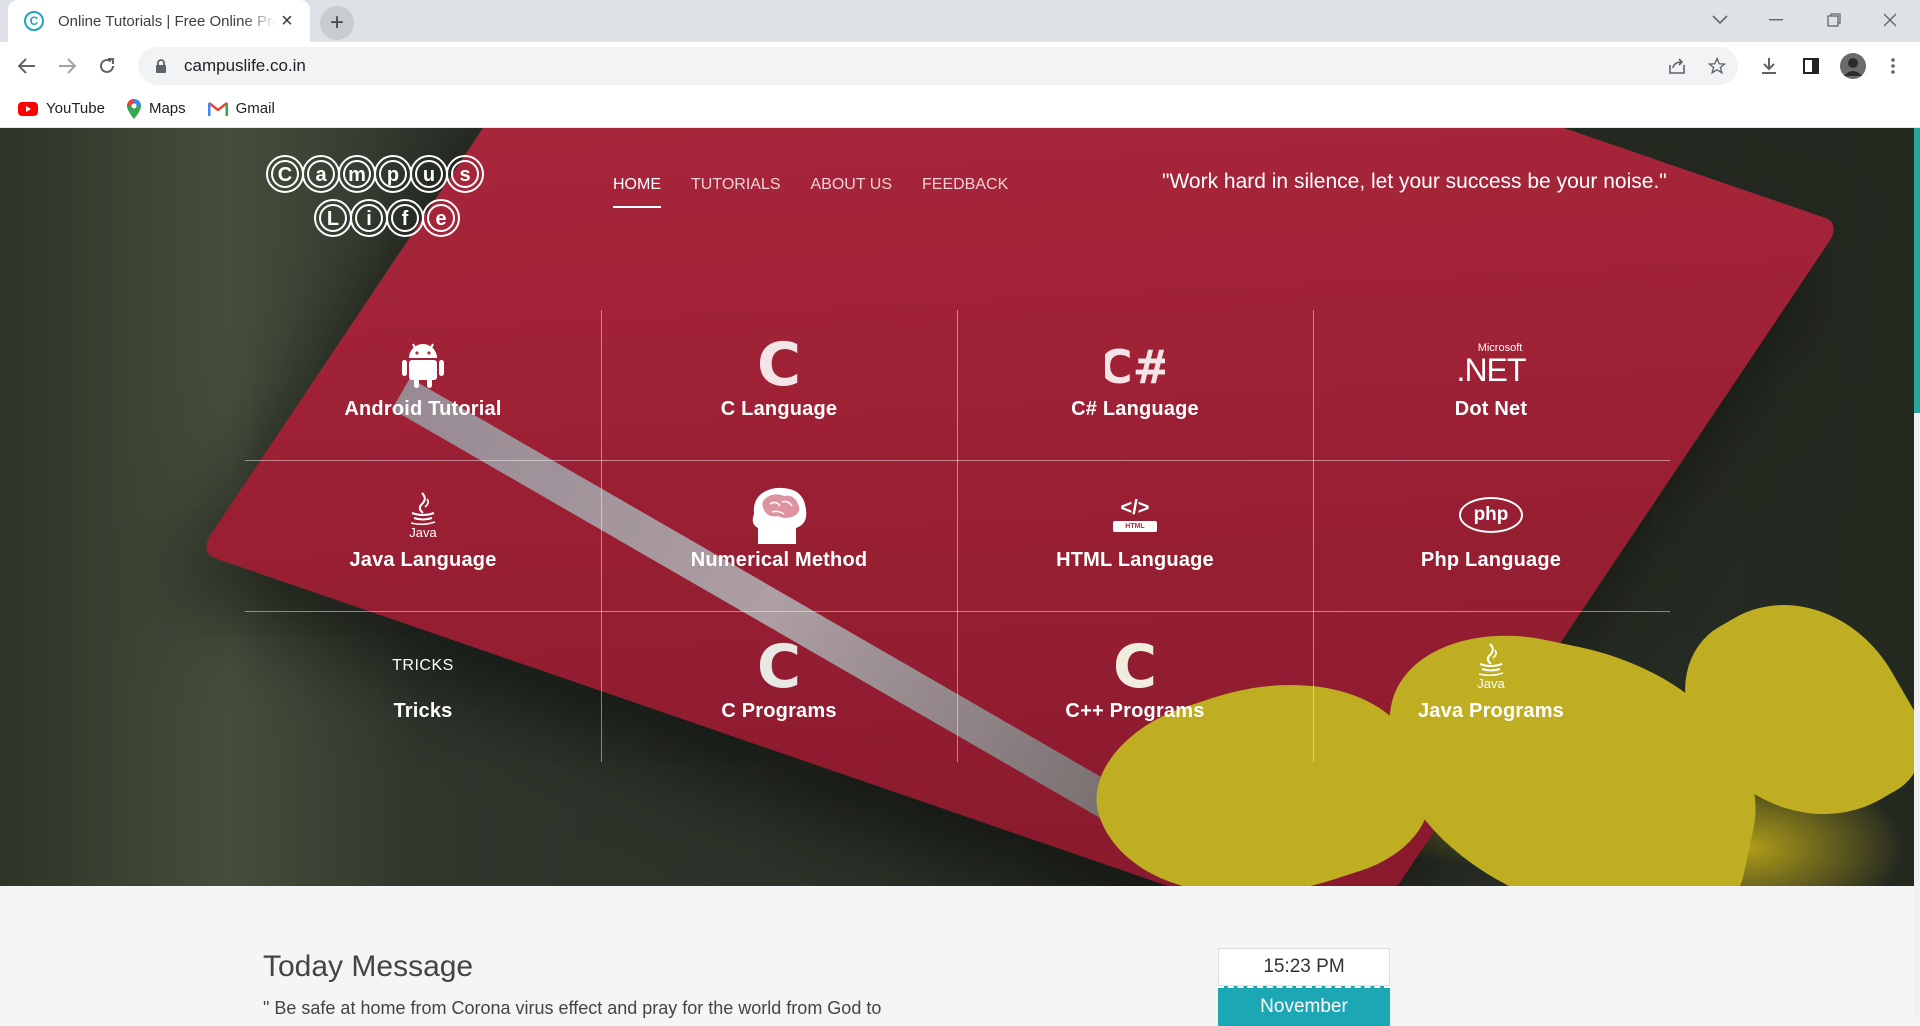 This screenshot has height=1026, width=1920. I want to click on tile-label: C Language, so click(779, 409).